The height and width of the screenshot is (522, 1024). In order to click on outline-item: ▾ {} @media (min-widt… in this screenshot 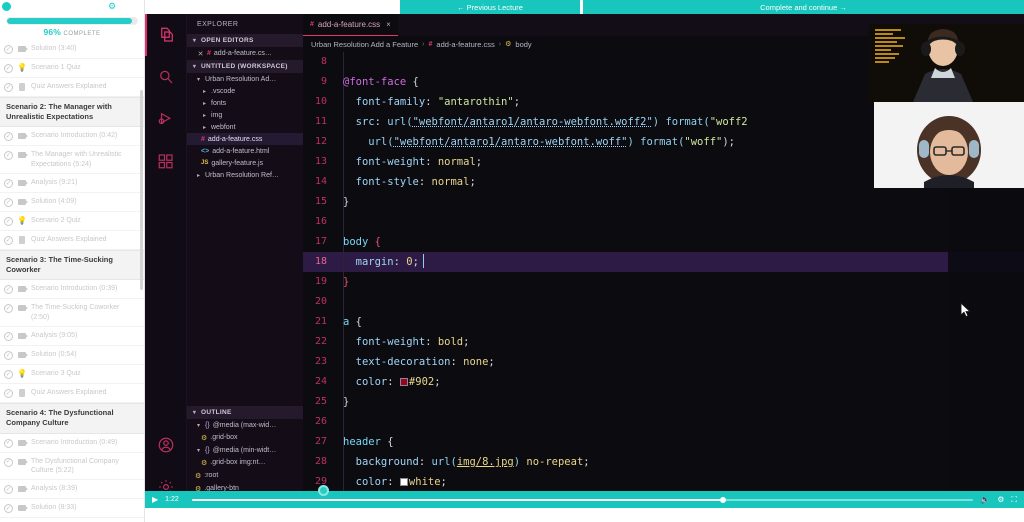, I will do `click(245, 450)`.